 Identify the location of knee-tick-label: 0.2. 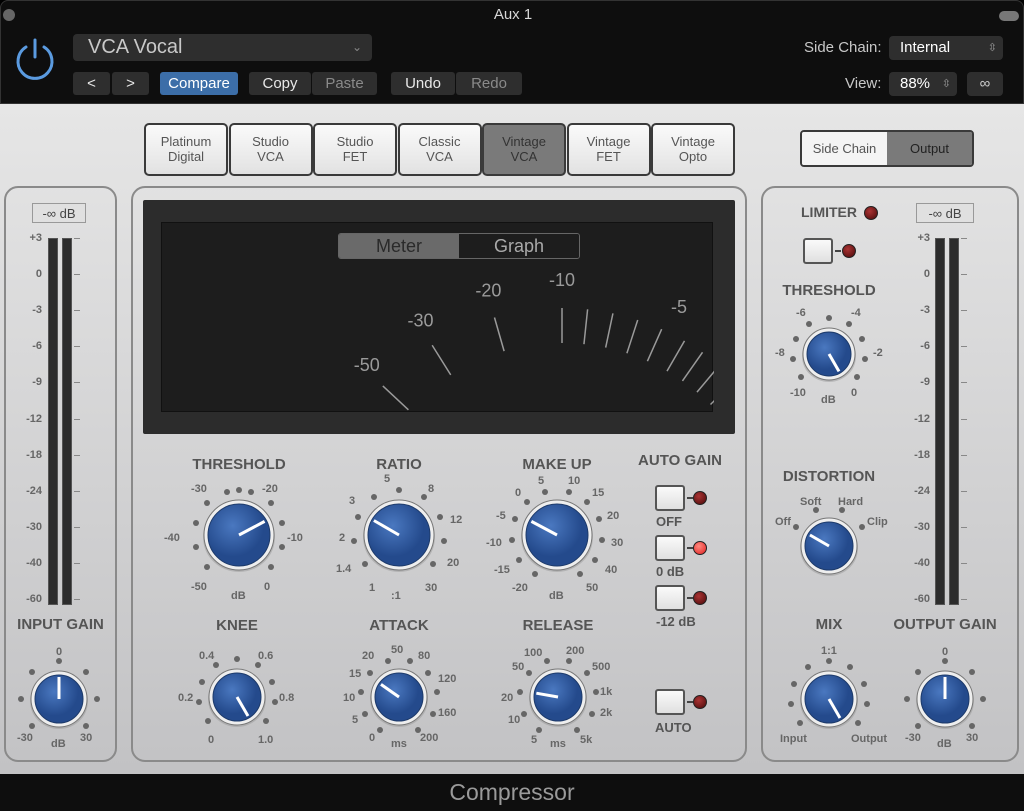
(186, 698).